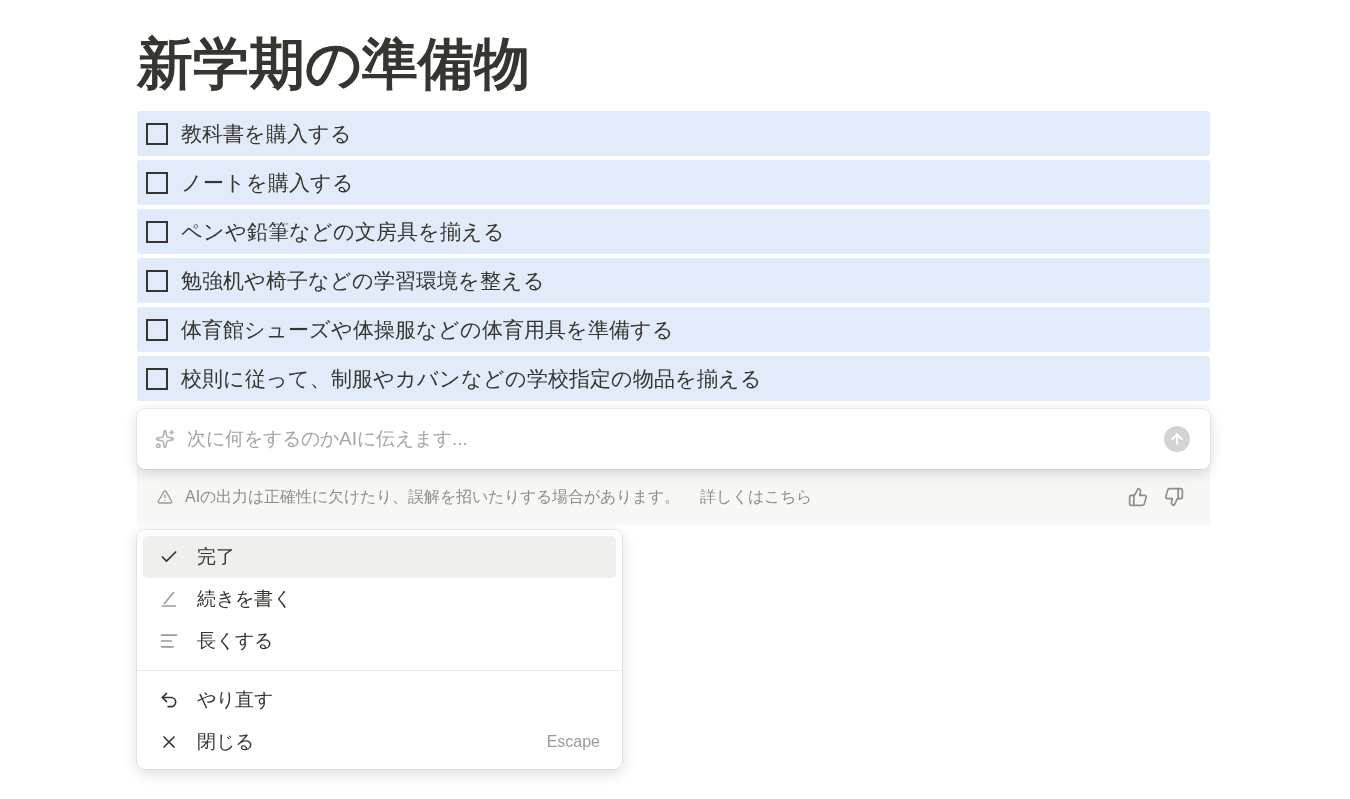 The width and height of the screenshot is (1350, 799). What do you see at coordinates (379, 599) in the screenshot?
I see `menu-item: 続きを書く` at bounding box center [379, 599].